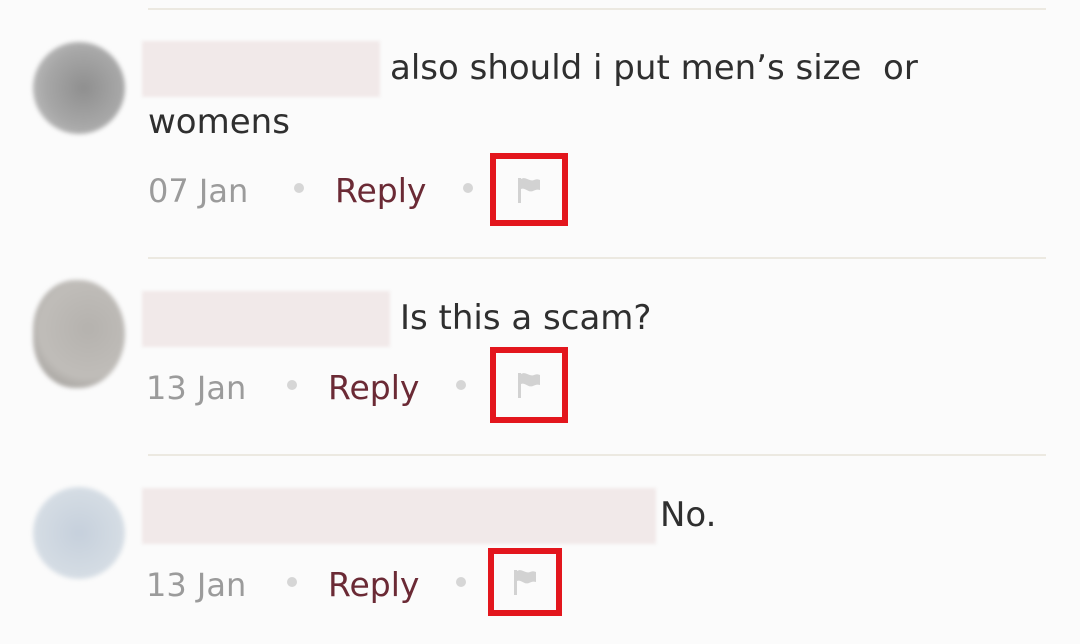 The height and width of the screenshot is (644, 1080). Describe the element at coordinates (219, 122) in the screenshot. I see `comment-text-continued: womens` at that location.